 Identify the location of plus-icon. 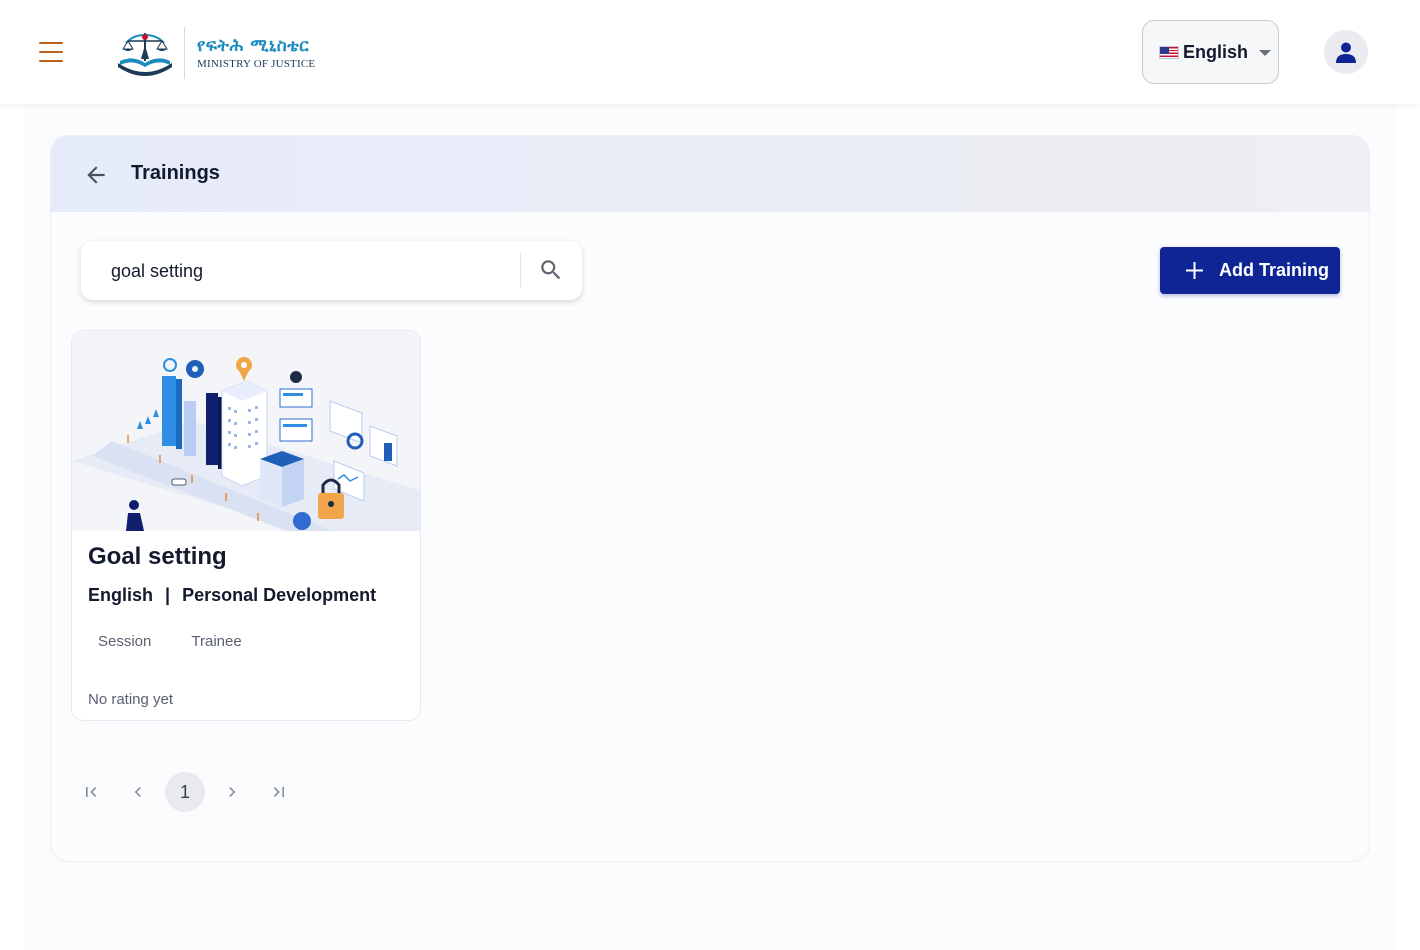
(1194, 270).